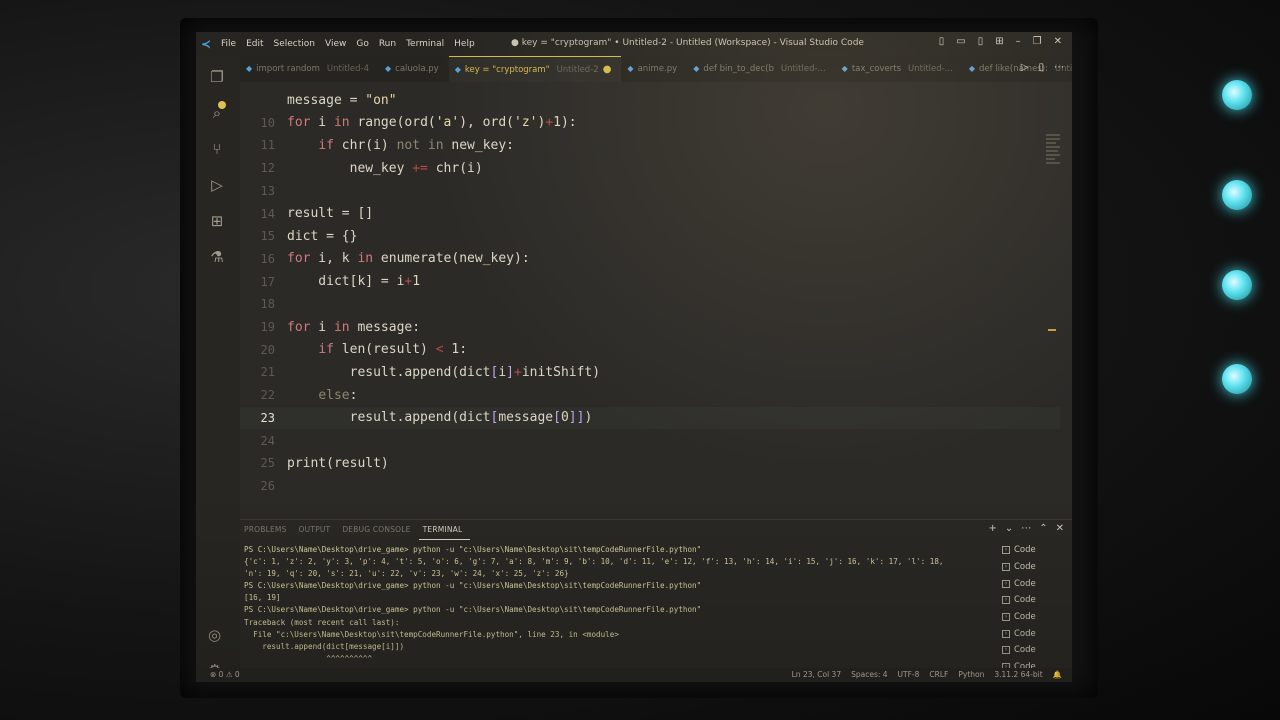  What do you see at coordinates (214, 635) in the screenshot?
I see `account-icon: ◎` at bounding box center [214, 635].